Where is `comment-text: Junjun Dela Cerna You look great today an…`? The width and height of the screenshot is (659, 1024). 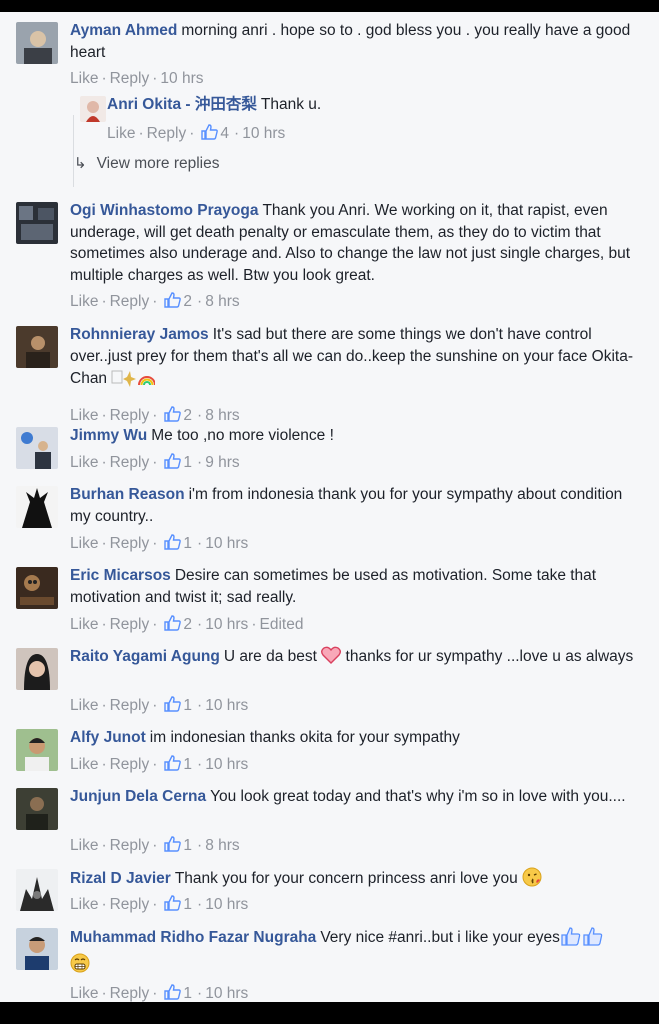 comment-text: Junjun Dela Cerna You look great today an… is located at coordinates (358, 797).